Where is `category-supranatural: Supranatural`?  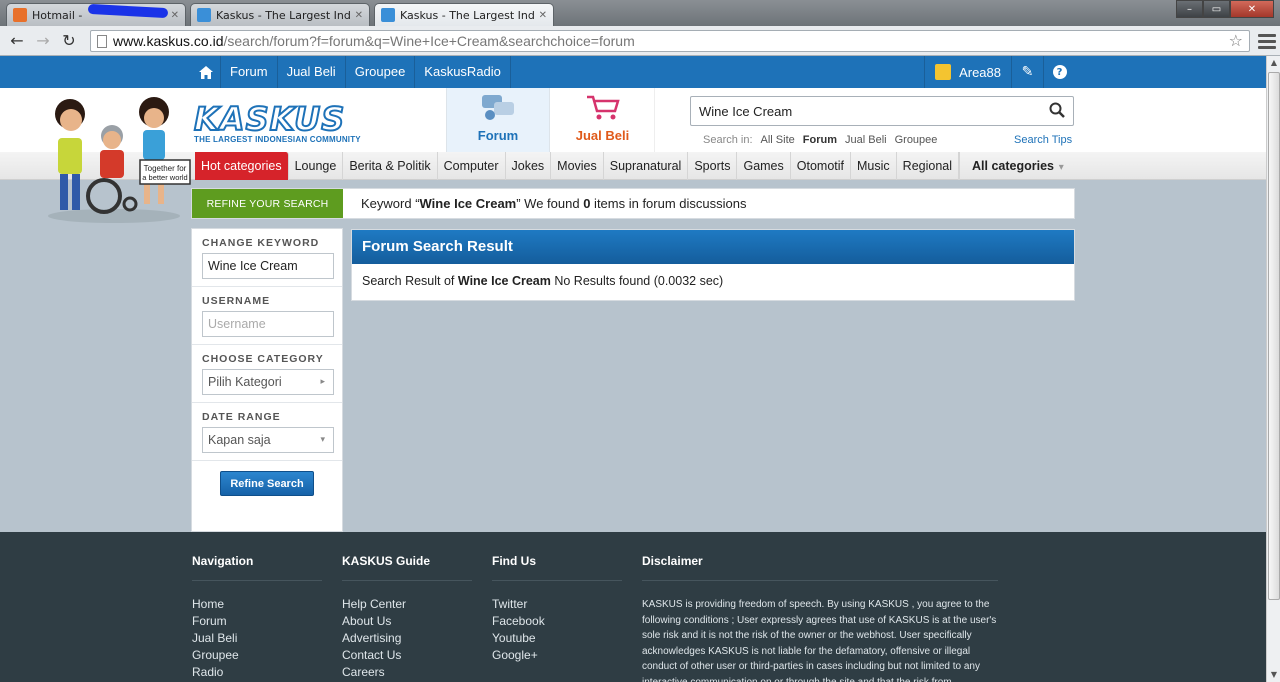
category-supranatural: Supranatural is located at coordinates (646, 166).